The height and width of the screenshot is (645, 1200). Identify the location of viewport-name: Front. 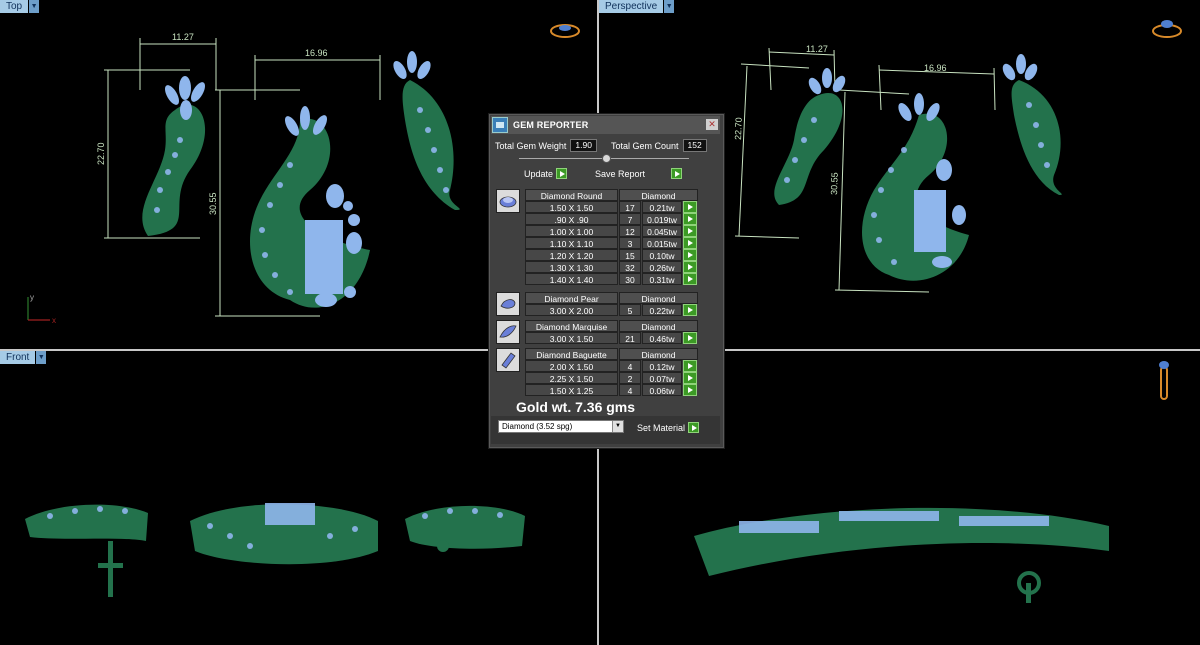
(18, 357).